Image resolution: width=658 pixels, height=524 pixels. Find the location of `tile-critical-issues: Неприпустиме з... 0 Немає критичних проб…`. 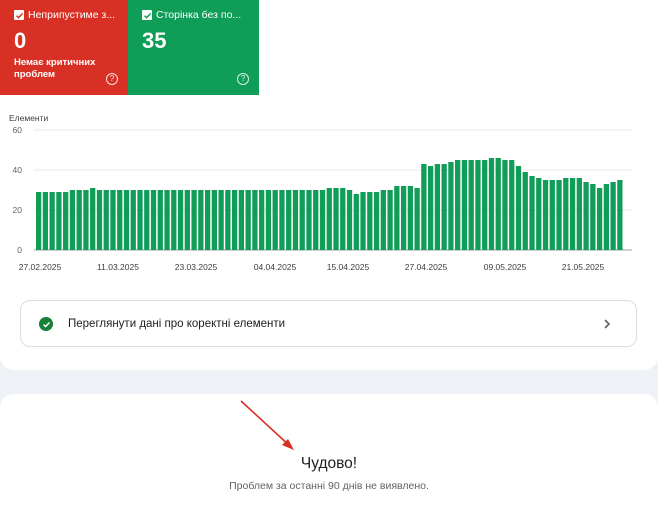

tile-critical-issues: Неприпустиме з... 0 Немає критичних проб… is located at coordinates (64, 47).